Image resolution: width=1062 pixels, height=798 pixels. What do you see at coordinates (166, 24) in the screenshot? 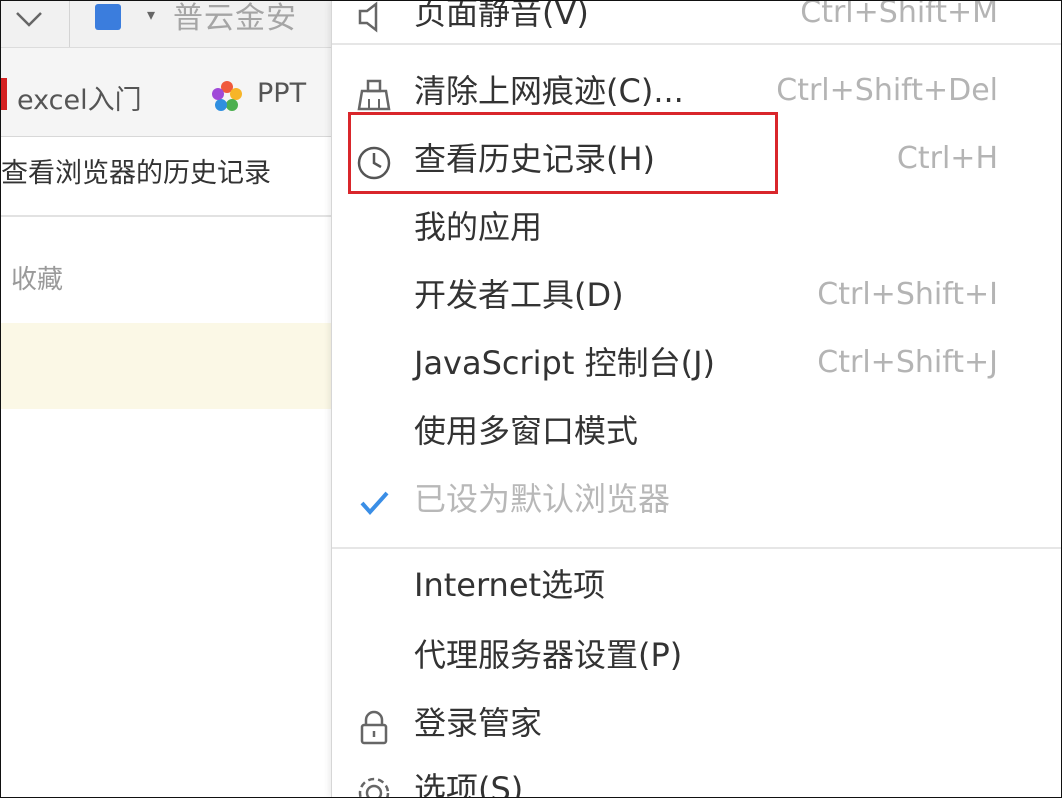
I see `browser-toolbar: ▾ 普云金安` at bounding box center [166, 24].